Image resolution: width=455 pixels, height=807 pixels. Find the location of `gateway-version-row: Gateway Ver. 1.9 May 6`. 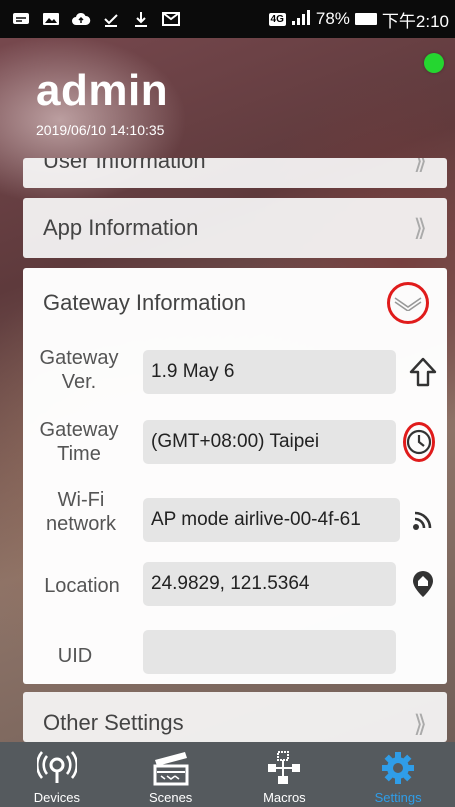

gateway-version-row: Gateway Ver. 1.9 May 6 is located at coordinates (235, 371).